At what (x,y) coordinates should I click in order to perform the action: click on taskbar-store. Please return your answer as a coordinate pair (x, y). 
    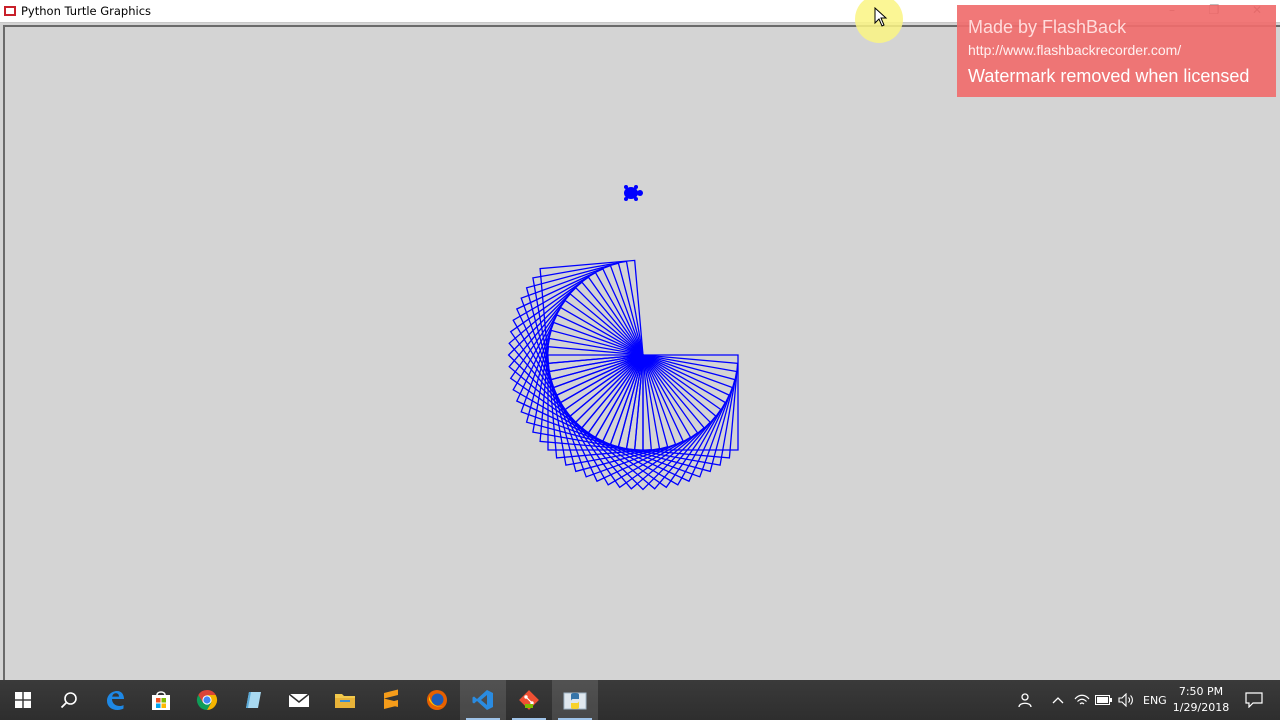
    Looking at the image, I should click on (161, 700).